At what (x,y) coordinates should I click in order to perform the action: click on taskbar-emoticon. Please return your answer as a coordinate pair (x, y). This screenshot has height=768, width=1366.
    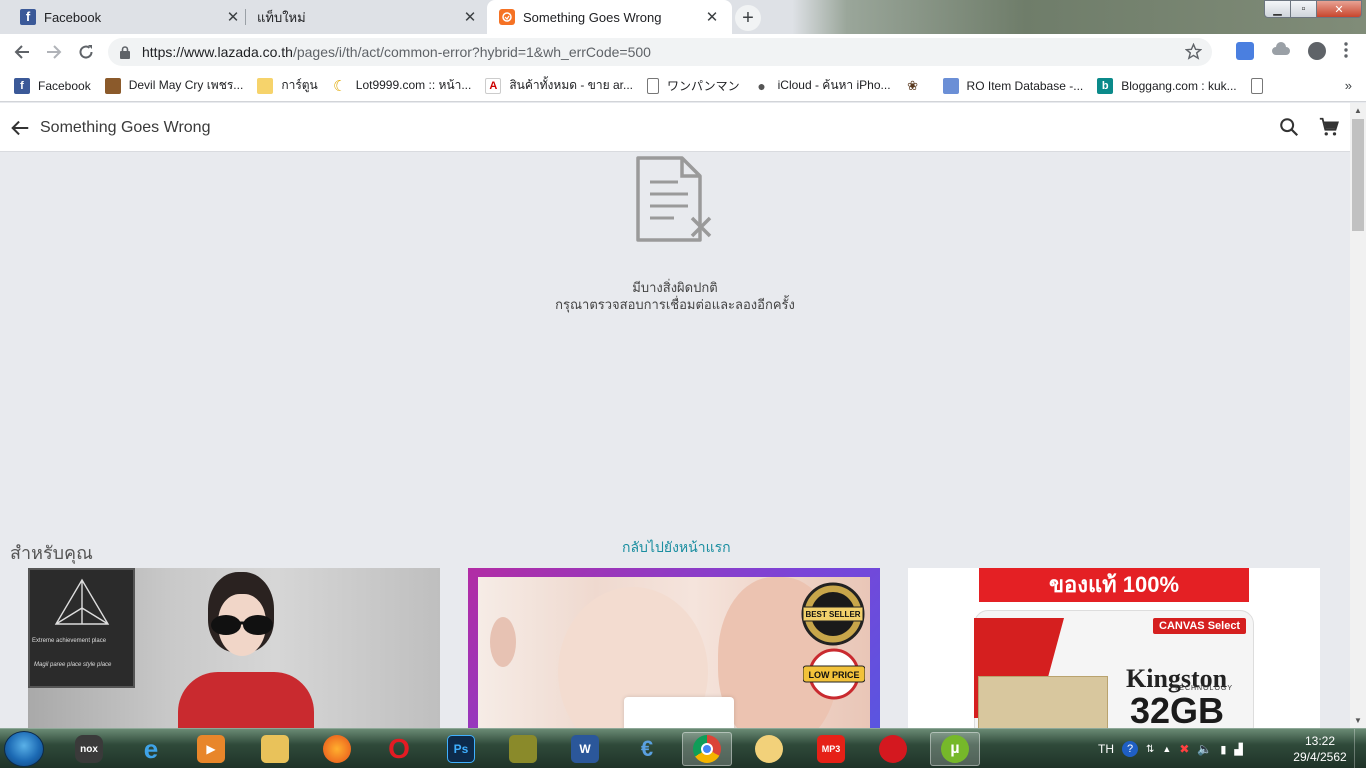
    Looking at the image, I should click on (769, 749).